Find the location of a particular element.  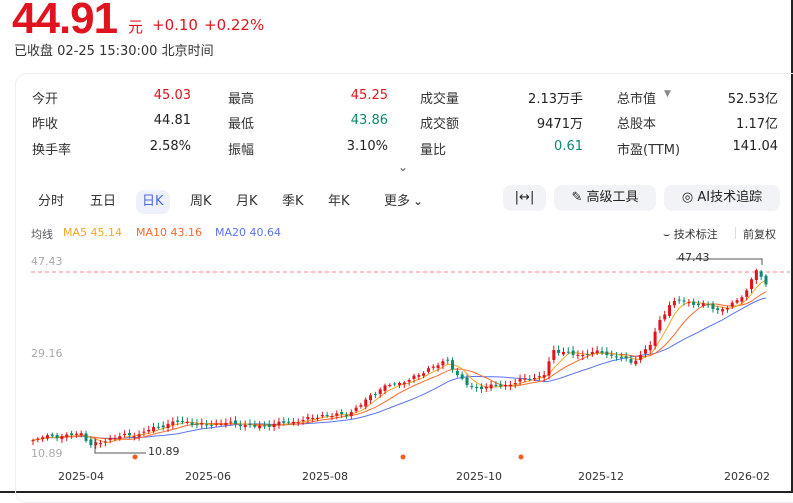

x-tick: 2025-04 is located at coordinates (81, 476).